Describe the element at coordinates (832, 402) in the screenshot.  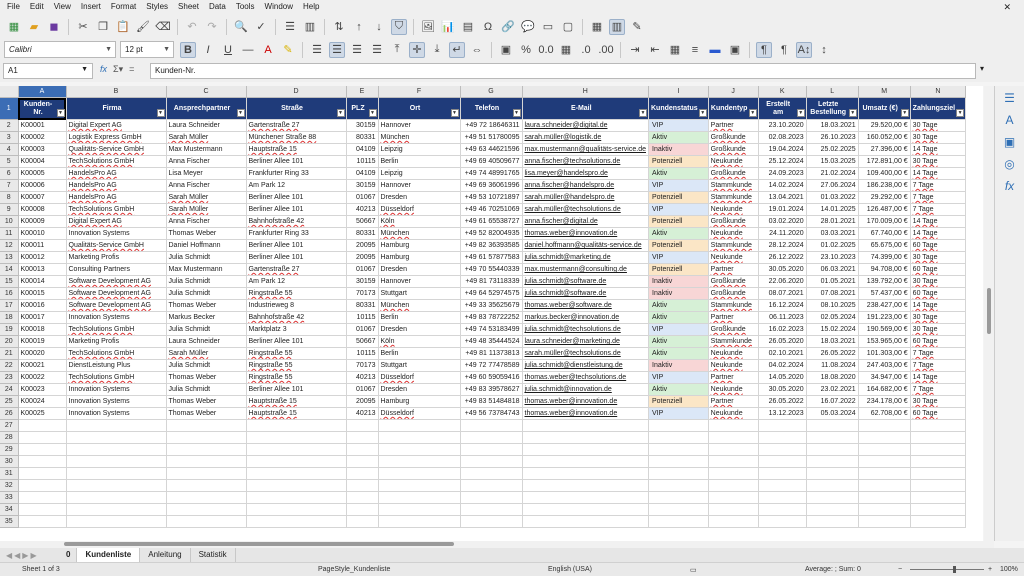
I see `cell: 16.07.2022` at that location.